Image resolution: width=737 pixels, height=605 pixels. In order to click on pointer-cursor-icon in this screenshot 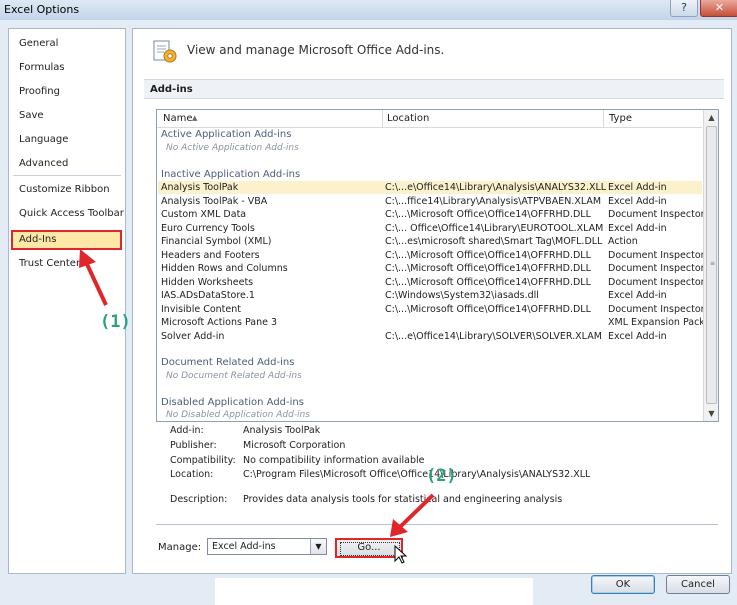, I will do `click(401, 554)`.